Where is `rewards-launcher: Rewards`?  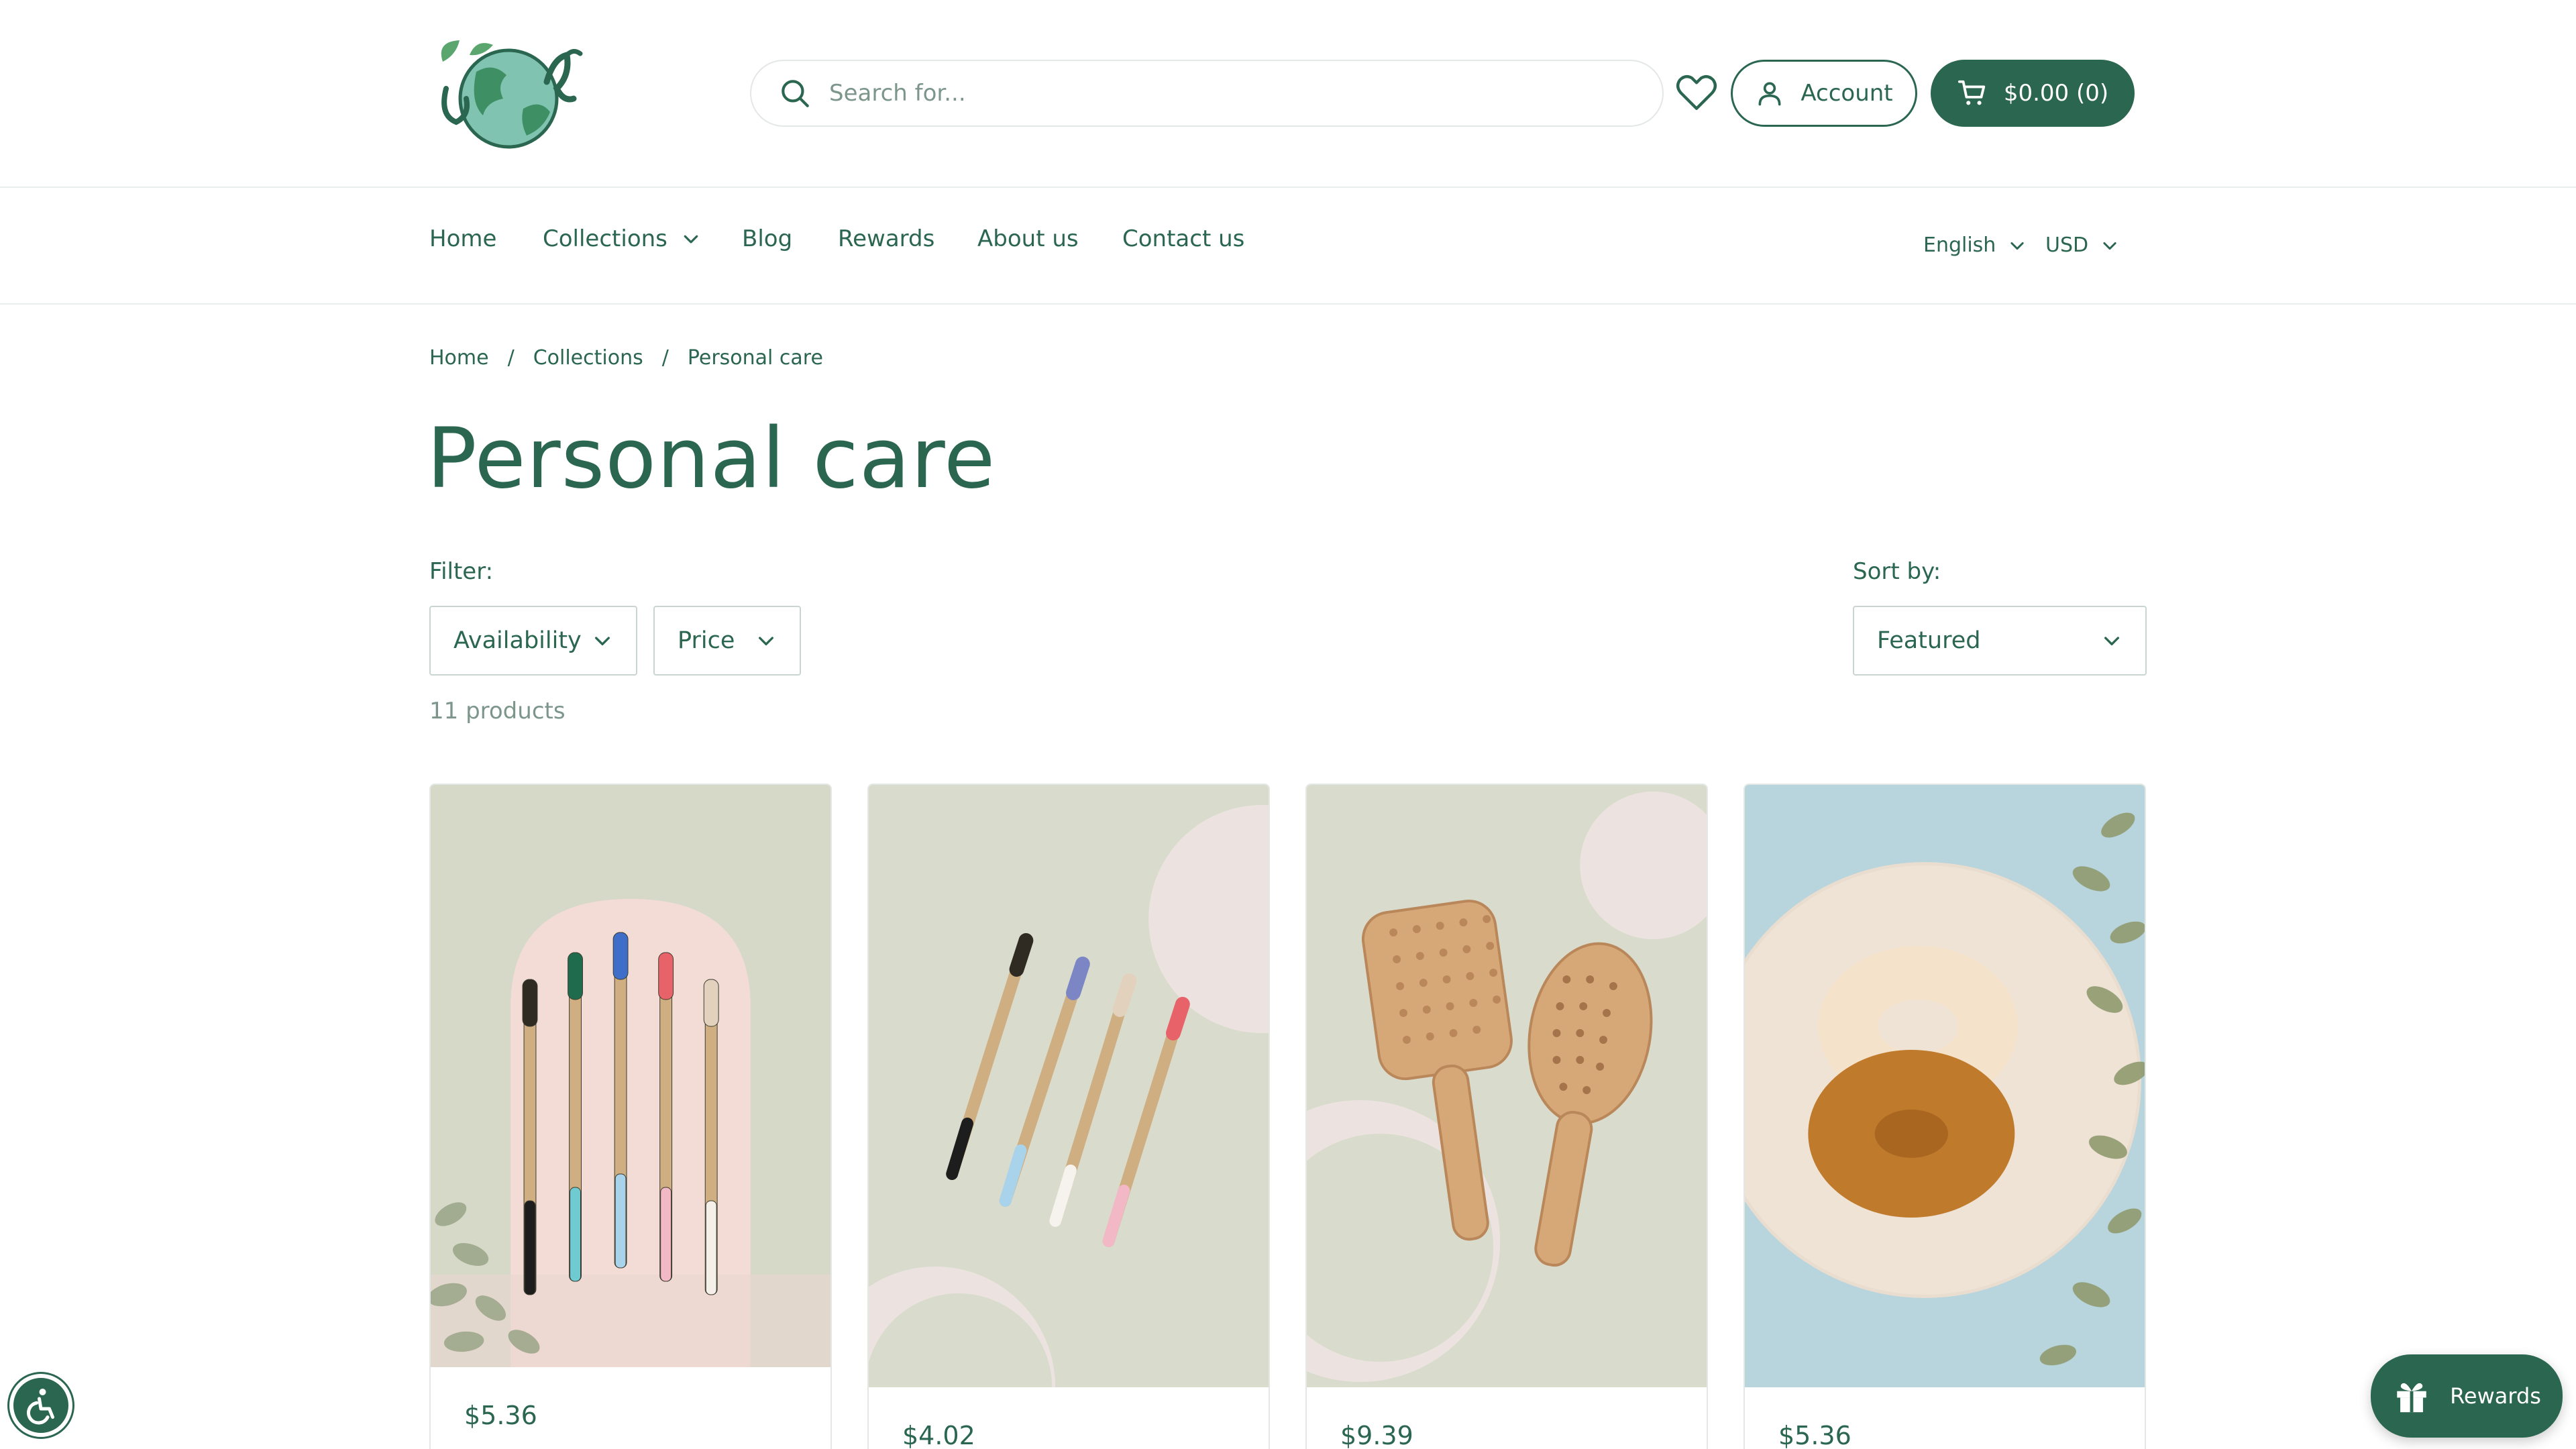 rewards-launcher: Rewards is located at coordinates (2467, 1396).